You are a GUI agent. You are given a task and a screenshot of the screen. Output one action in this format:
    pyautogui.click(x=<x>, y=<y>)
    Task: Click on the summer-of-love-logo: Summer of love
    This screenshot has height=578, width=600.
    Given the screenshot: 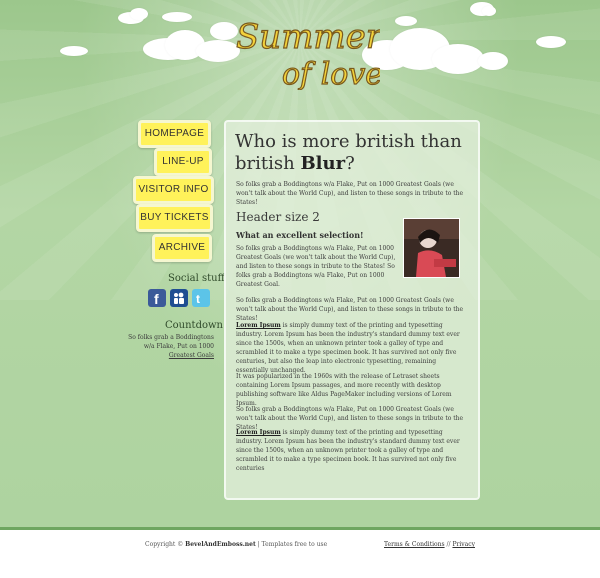 What is the action you would take?
    pyautogui.click(x=309, y=54)
    